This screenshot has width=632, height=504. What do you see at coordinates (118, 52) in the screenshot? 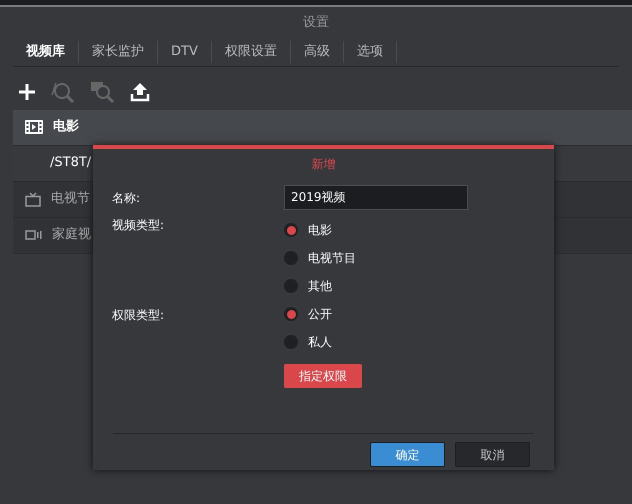
I see `tab: 家长监护` at bounding box center [118, 52].